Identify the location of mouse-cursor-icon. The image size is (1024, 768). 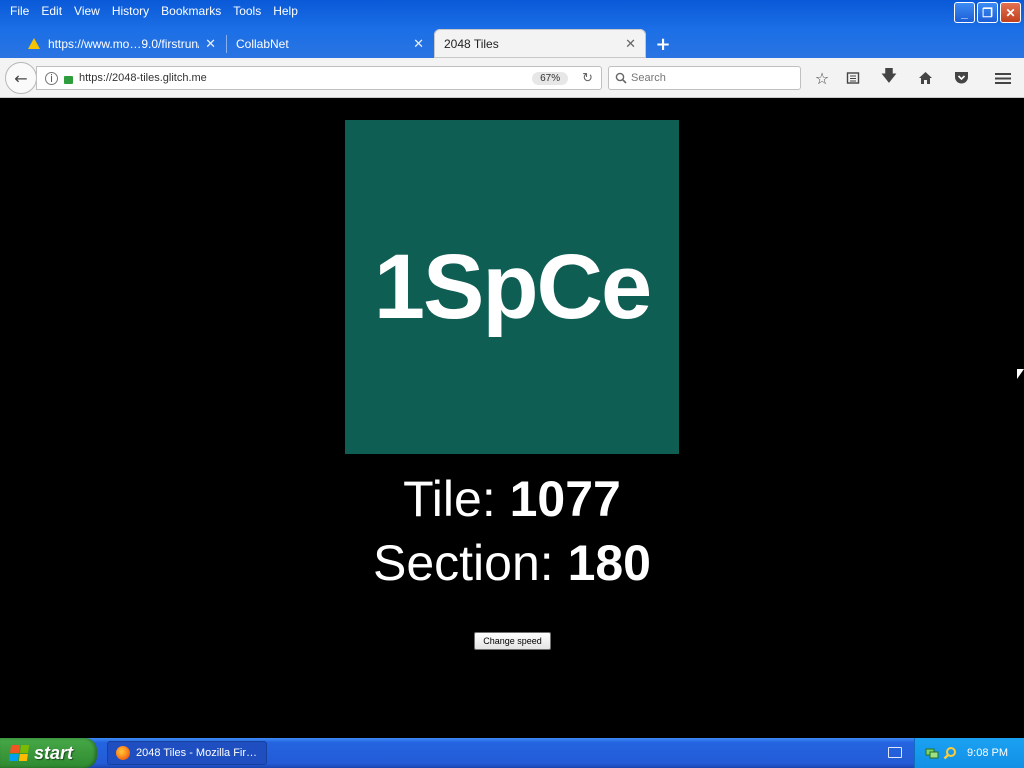
(1020, 374).